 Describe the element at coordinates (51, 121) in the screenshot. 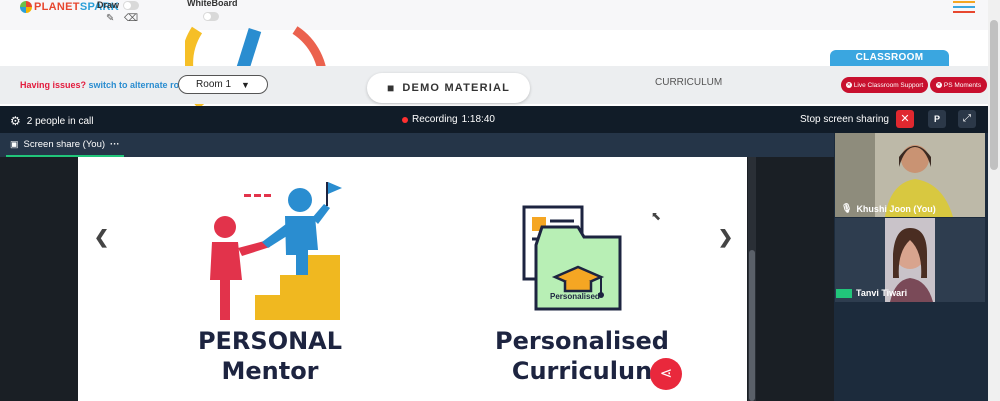

I see `people-count: ⚙ 2 people in call` at that location.